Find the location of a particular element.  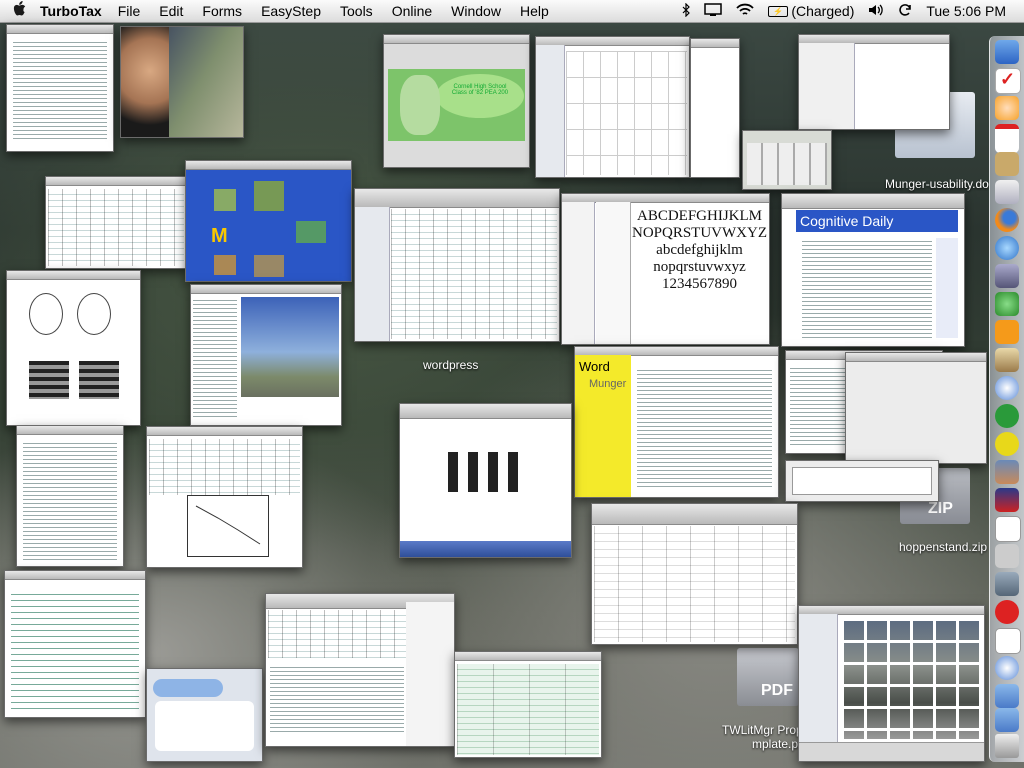

window-word-munger: Word Munger is located at coordinates (676, 422).